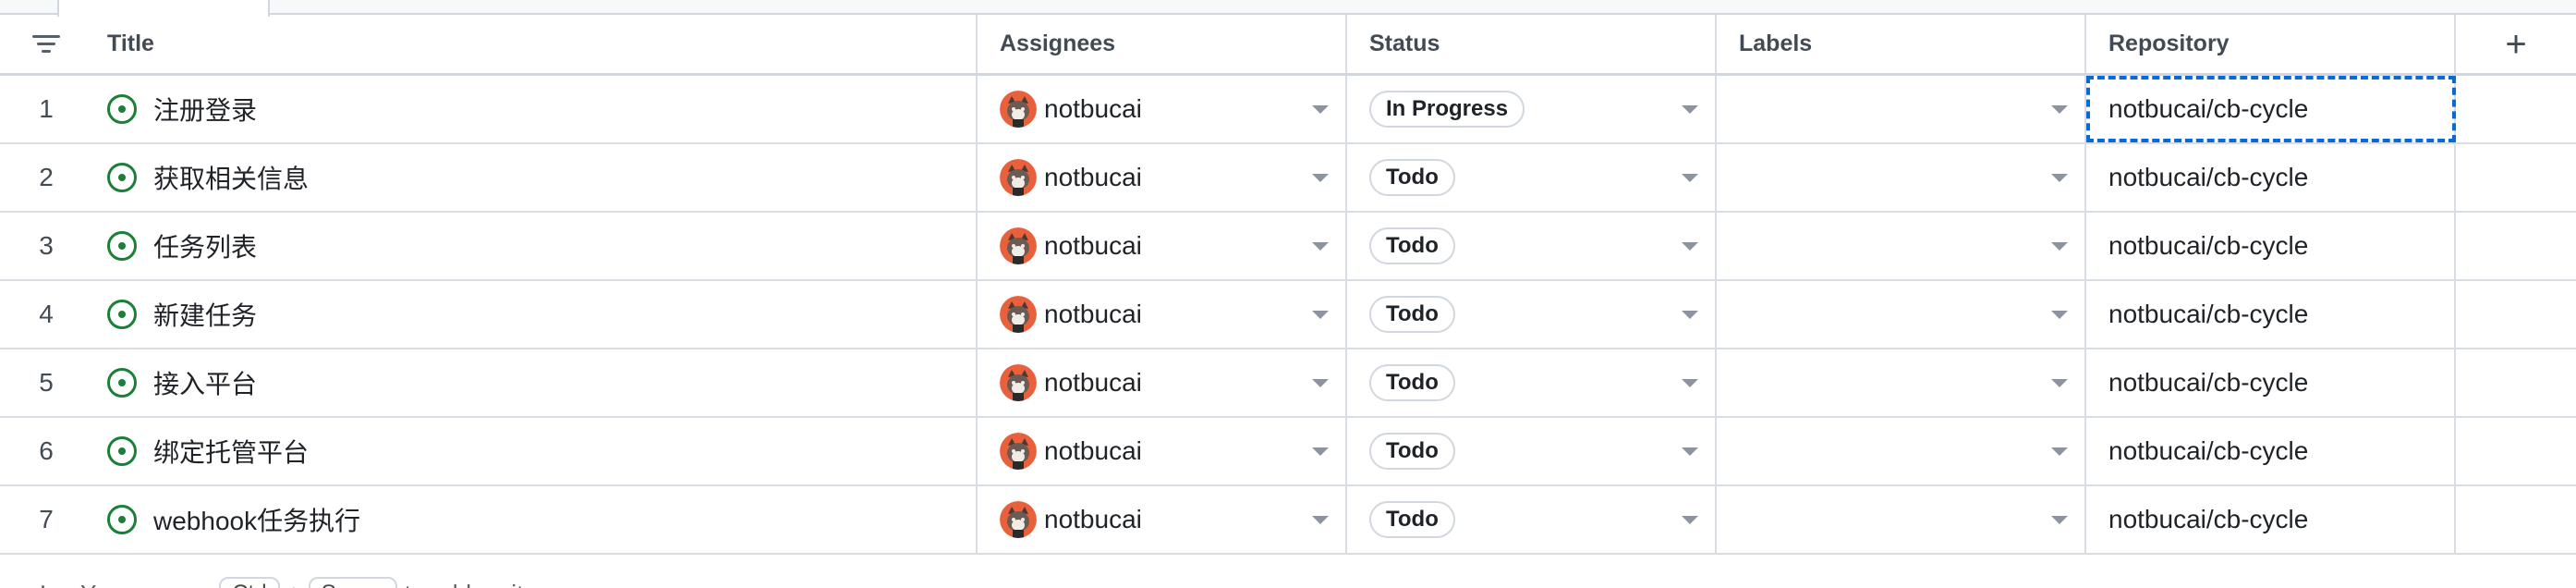 The image size is (2576, 588). What do you see at coordinates (1093, 383) in the screenshot?
I see `assignee-name: notbucai` at bounding box center [1093, 383].